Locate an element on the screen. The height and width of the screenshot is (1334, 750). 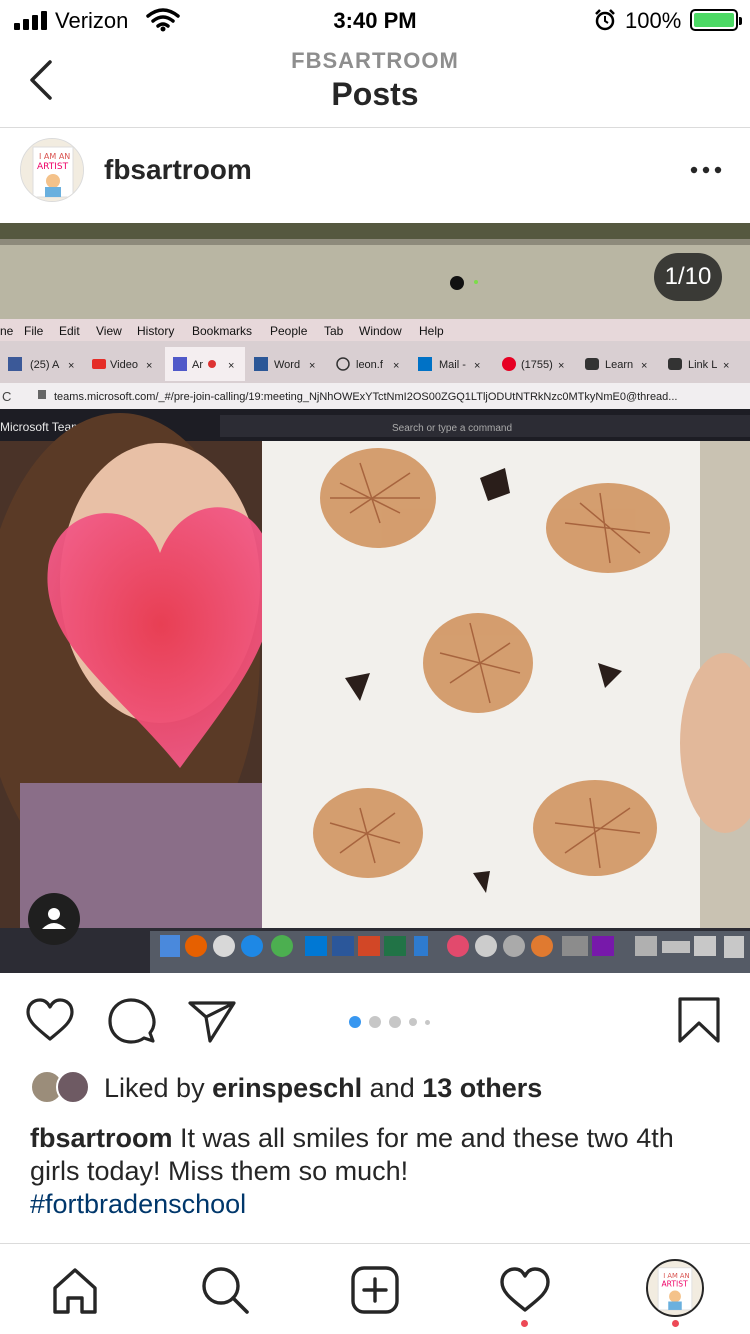
liker-username: erinspeschl is located at coordinates (287, 1088).